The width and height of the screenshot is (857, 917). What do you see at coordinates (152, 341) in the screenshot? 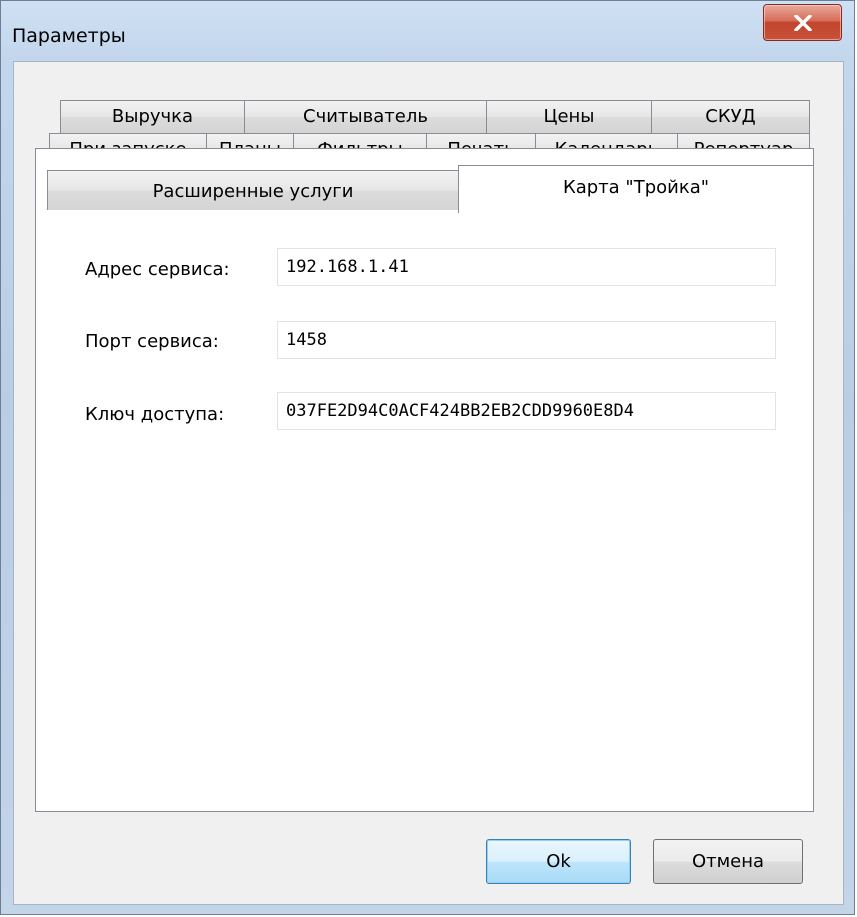
I see `service-port-label: Порт сервиса:` at bounding box center [152, 341].